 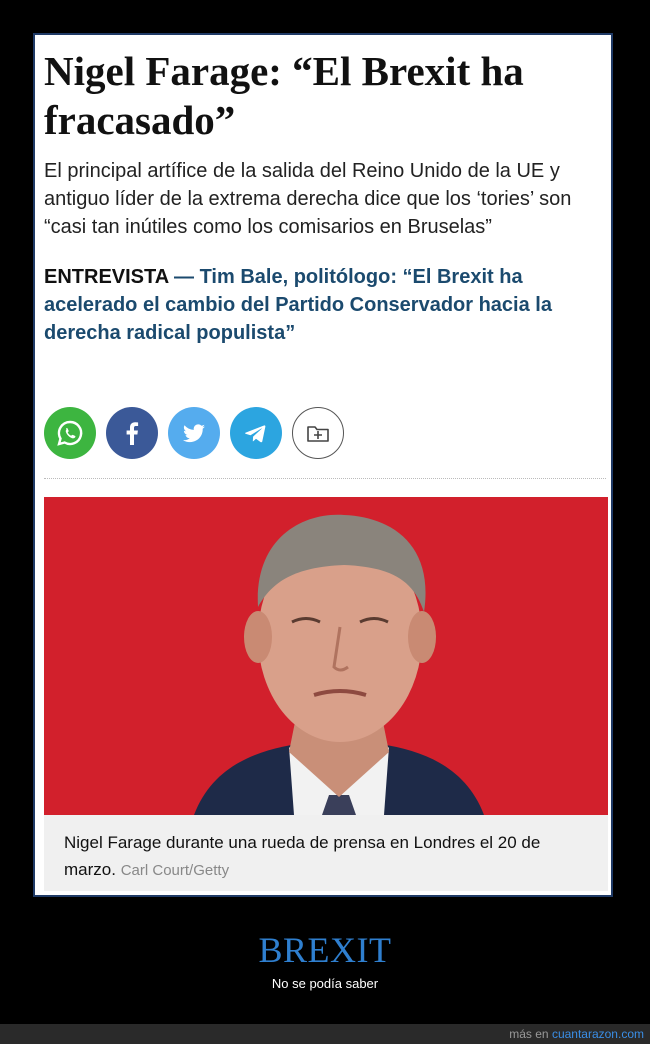 I want to click on twitter-icon, so click(x=194, y=433).